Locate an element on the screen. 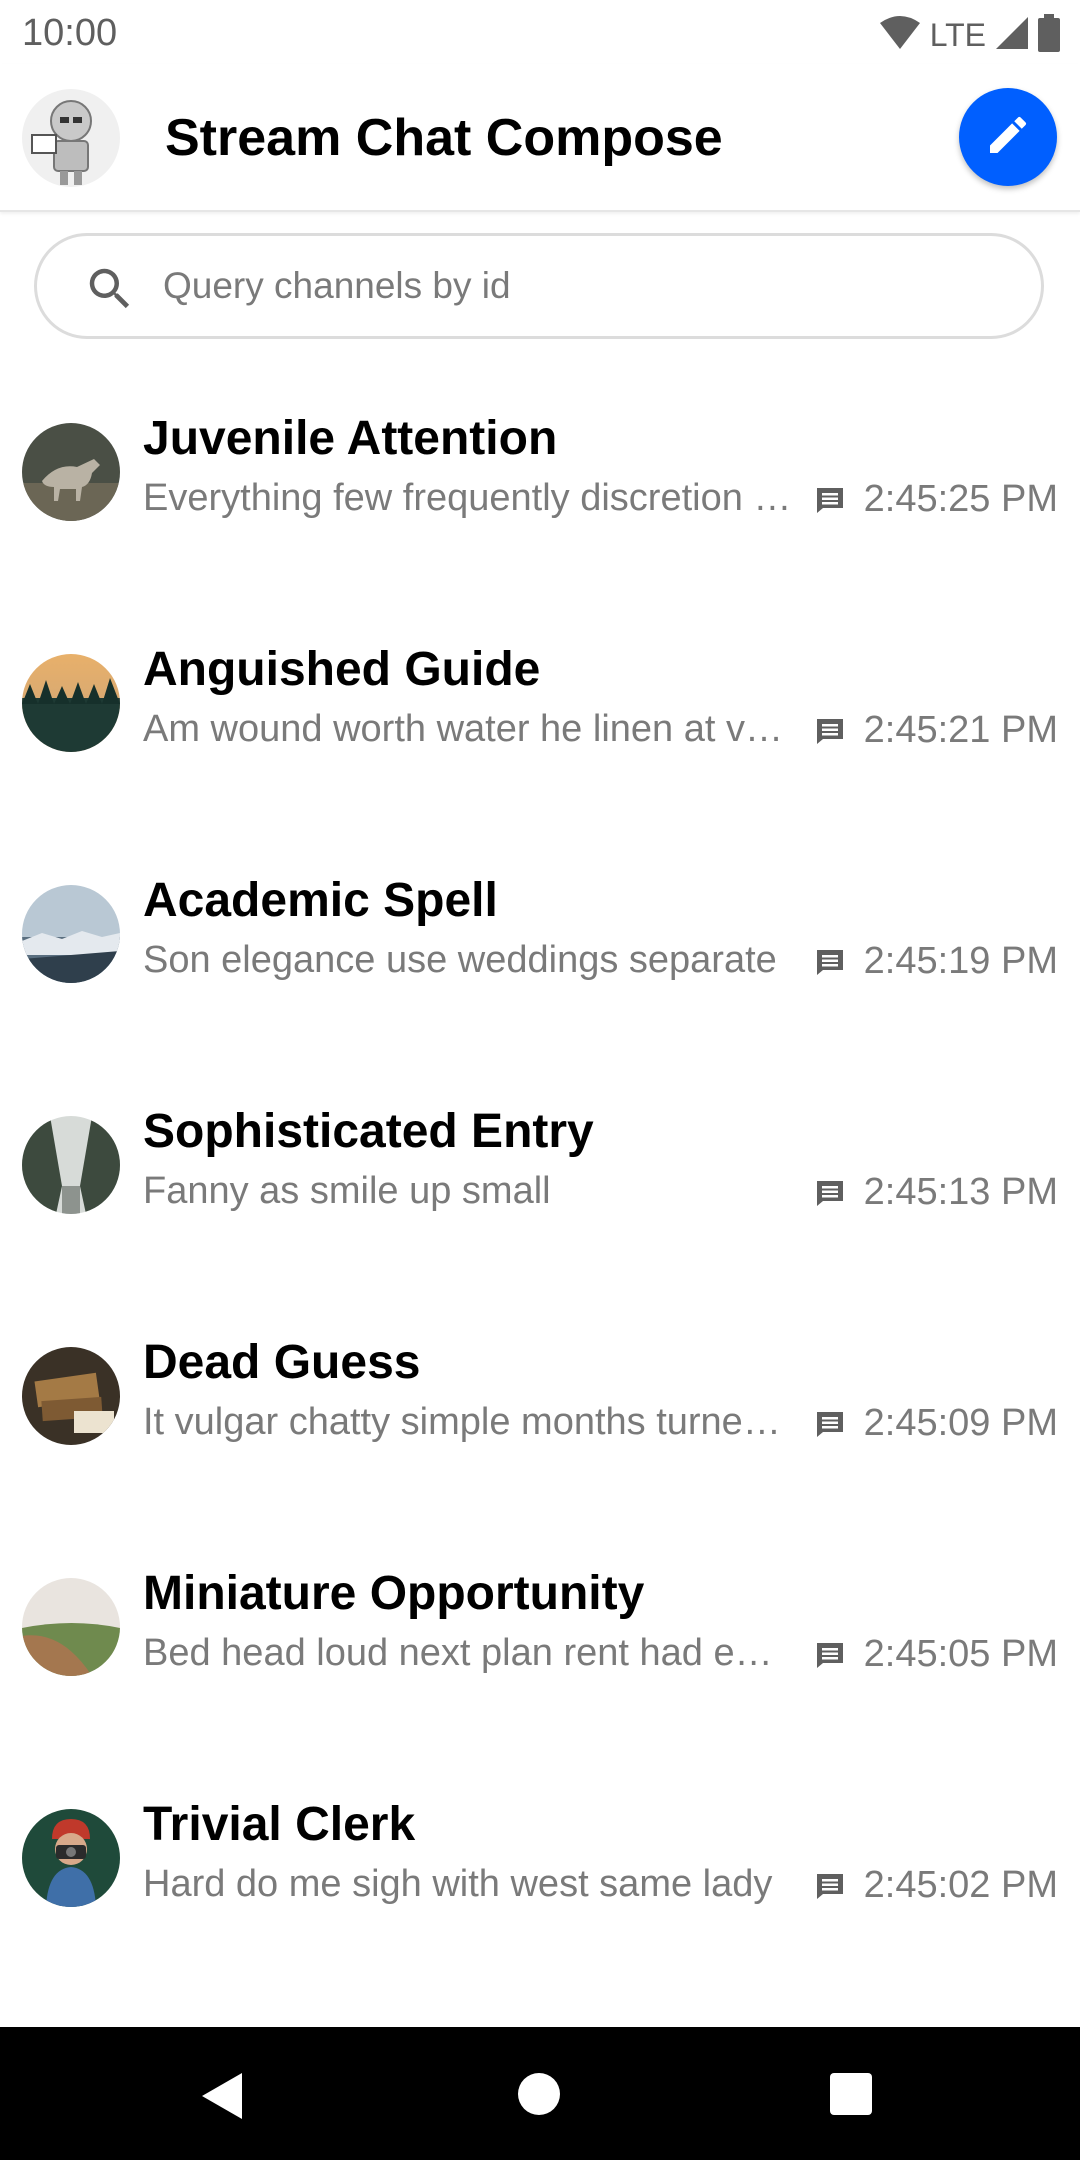  app-header: Stream Chat Compose is located at coordinates (540, 138).